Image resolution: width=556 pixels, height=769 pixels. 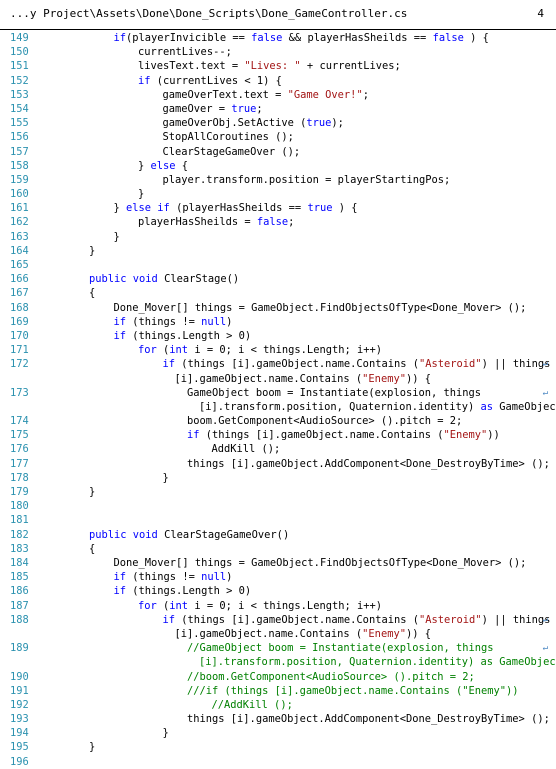 What do you see at coordinates (223, 534) in the screenshot?
I see `code-token: ClearStageGameOver()` at bounding box center [223, 534].